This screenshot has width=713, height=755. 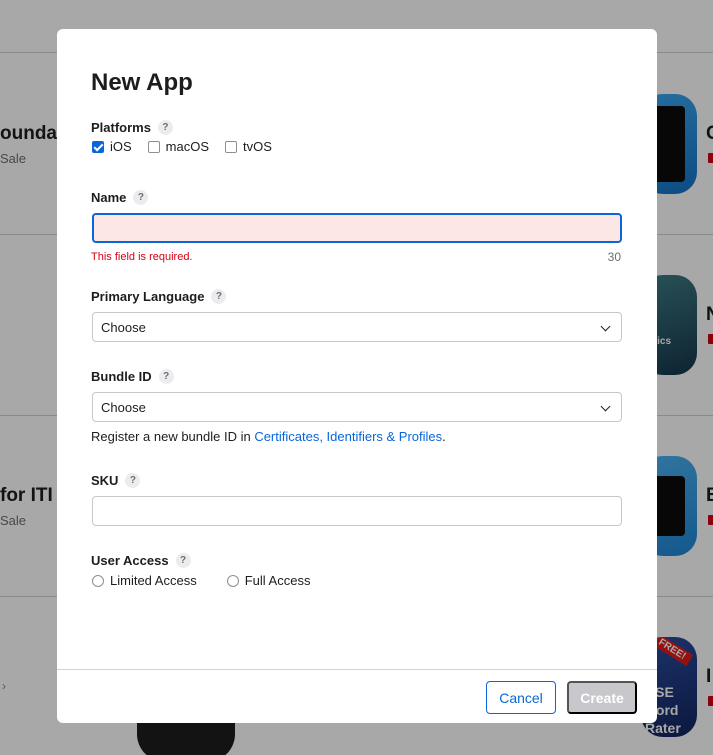 I want to click on certificates-link: Certificates, Identifiers & Profiles, so click(x=348, y=436).